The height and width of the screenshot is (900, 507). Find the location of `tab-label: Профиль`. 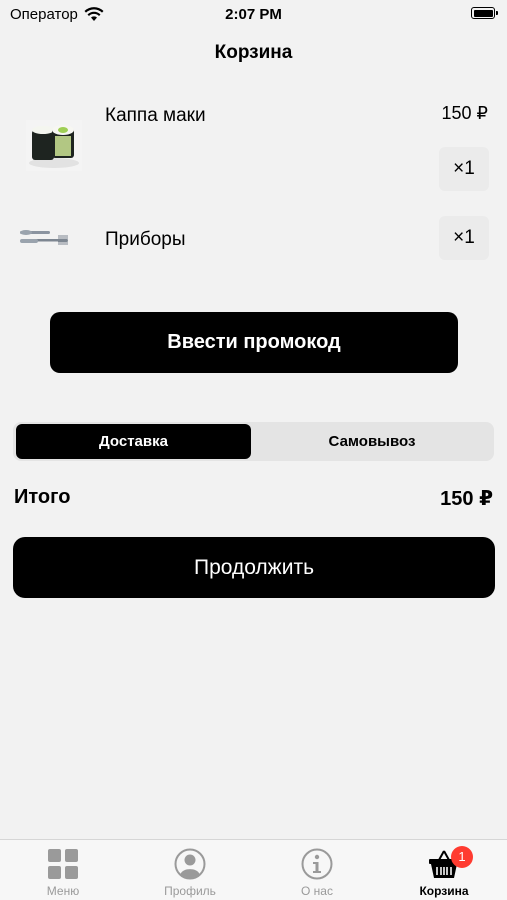

tab-label: Профиль is located at coordinates (190, 891).